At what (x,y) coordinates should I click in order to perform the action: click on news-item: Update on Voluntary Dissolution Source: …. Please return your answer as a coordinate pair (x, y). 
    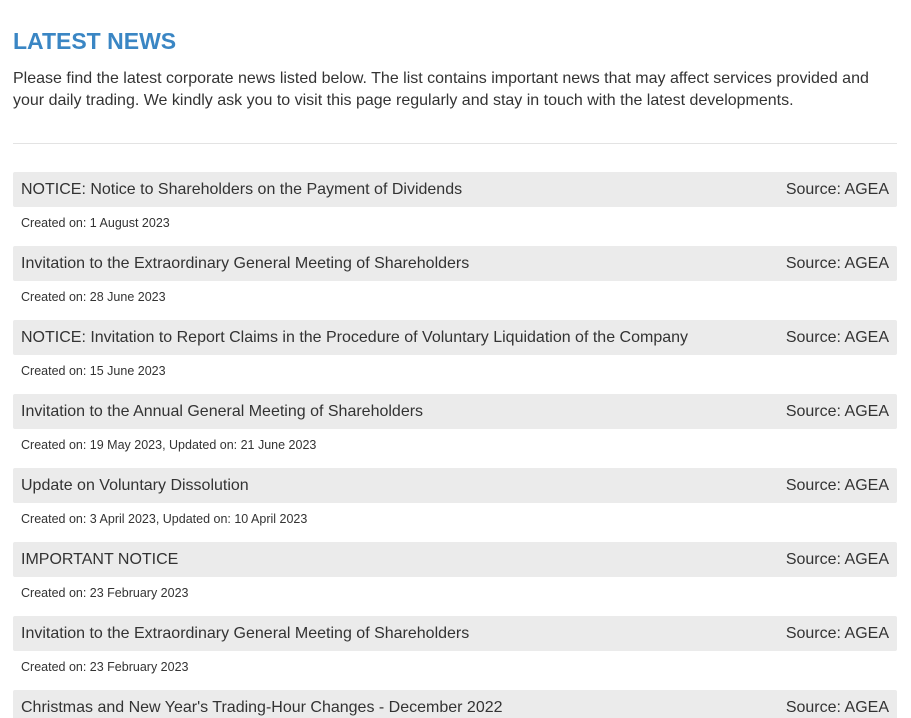
    Looking at the image, I should click on (455, 505).